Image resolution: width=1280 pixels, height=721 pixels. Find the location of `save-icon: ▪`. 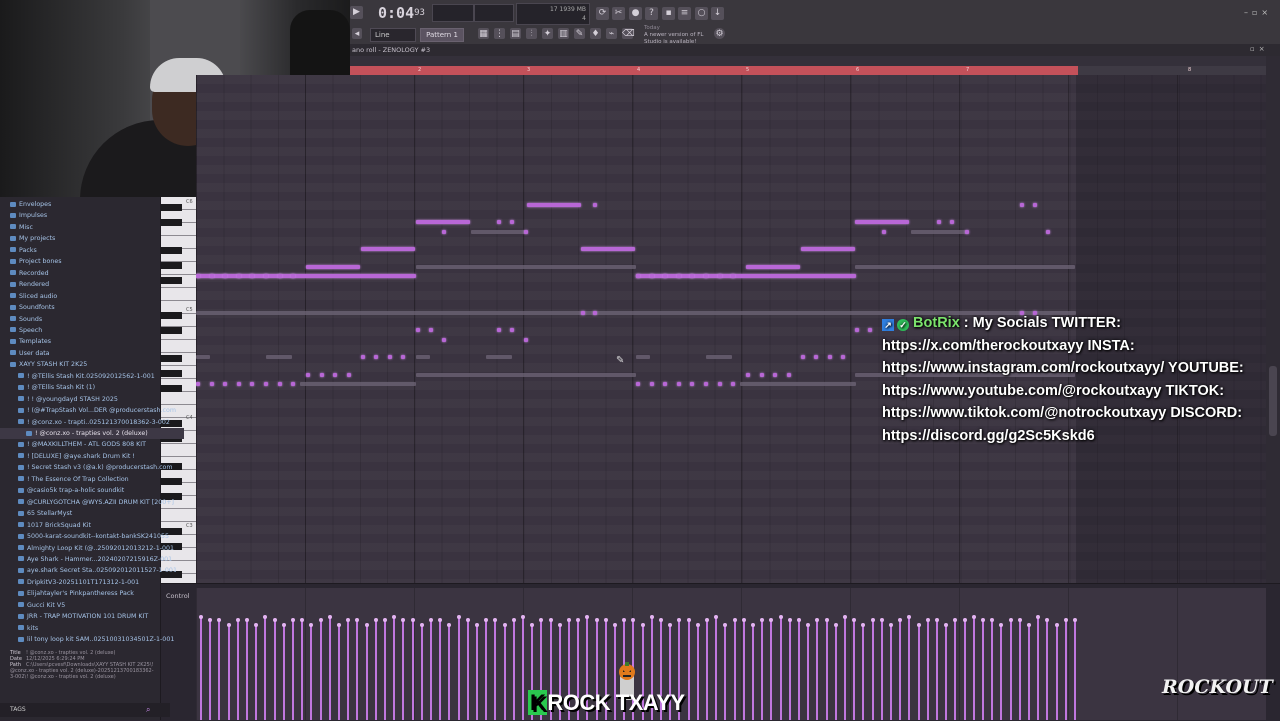

save-icon: ▪ is located at coordinates (668, 13).